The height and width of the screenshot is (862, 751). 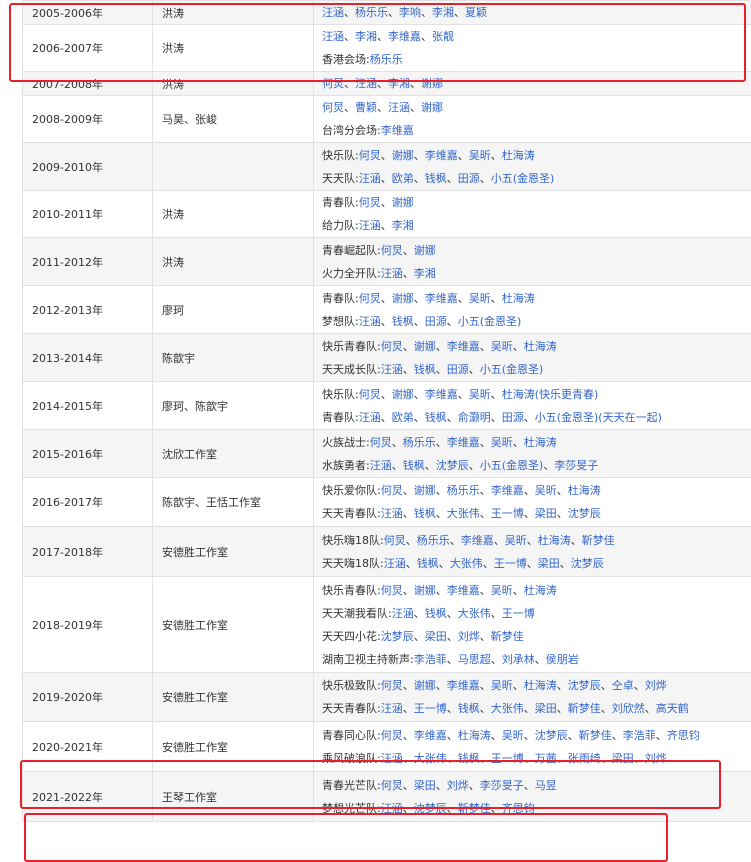 What do you see at coordinates (598, 417) in the screenshot?
I see `host-name-link: 小五(金恩圣)(天天在一起)` at bounding box center [598, 417].